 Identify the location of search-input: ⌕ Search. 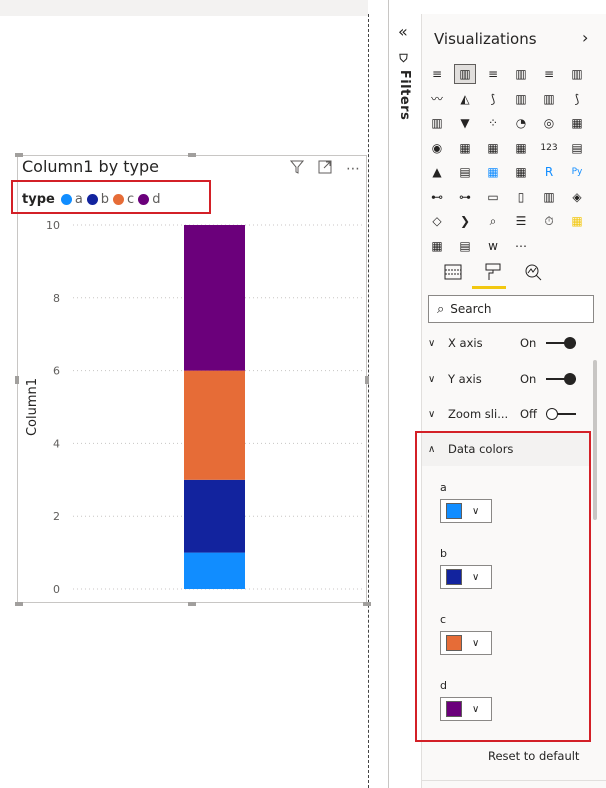
(511, 309).